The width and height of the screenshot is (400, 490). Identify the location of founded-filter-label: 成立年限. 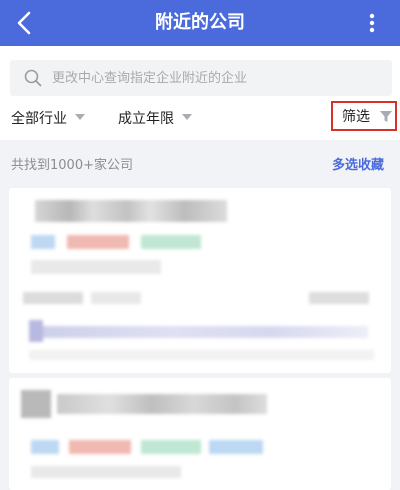
(146, 119).